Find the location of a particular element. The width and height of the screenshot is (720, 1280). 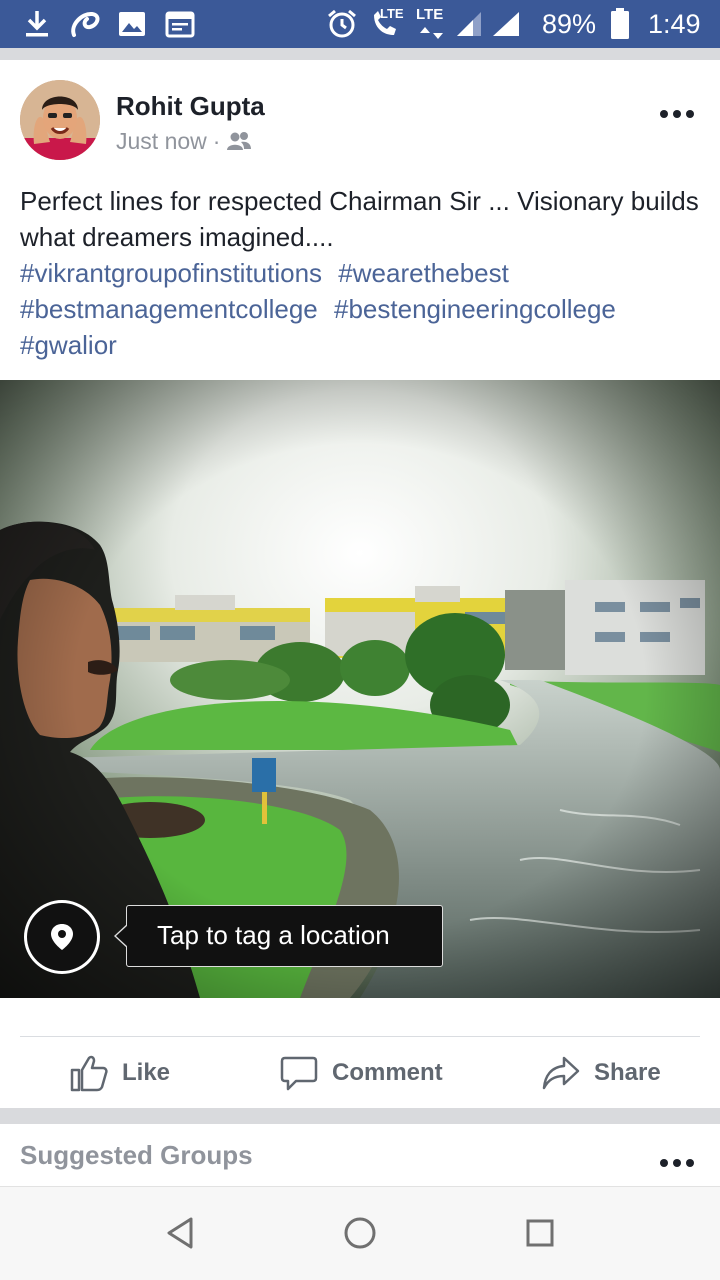

lte-data-icon: LTE is located at coordinates (432, 23).